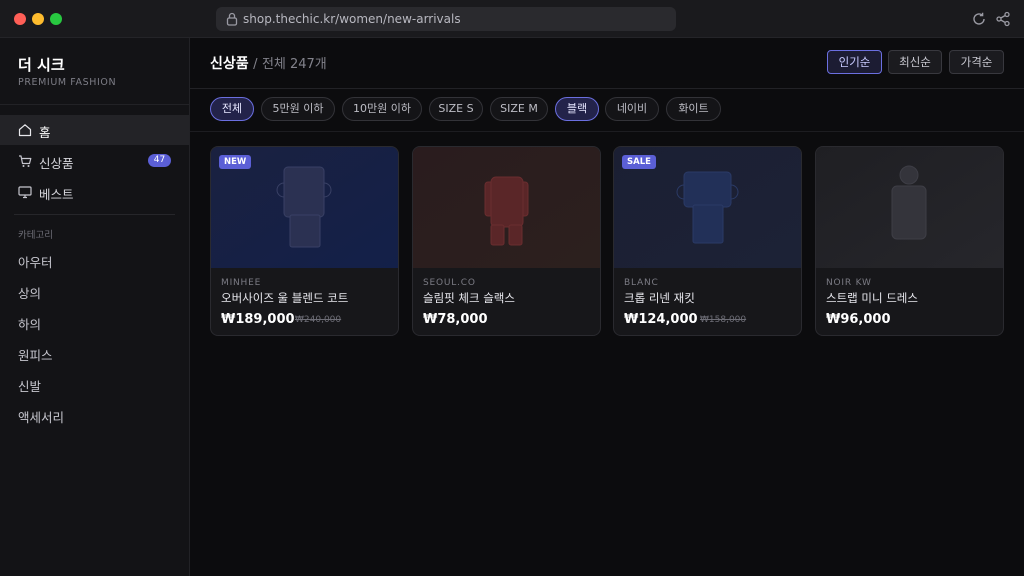 This screenshot has height=576, width=1024. What do you see at coordinates (607, 88) in the screenshot?
I see `header-divider` at bounding box center [607, 88].